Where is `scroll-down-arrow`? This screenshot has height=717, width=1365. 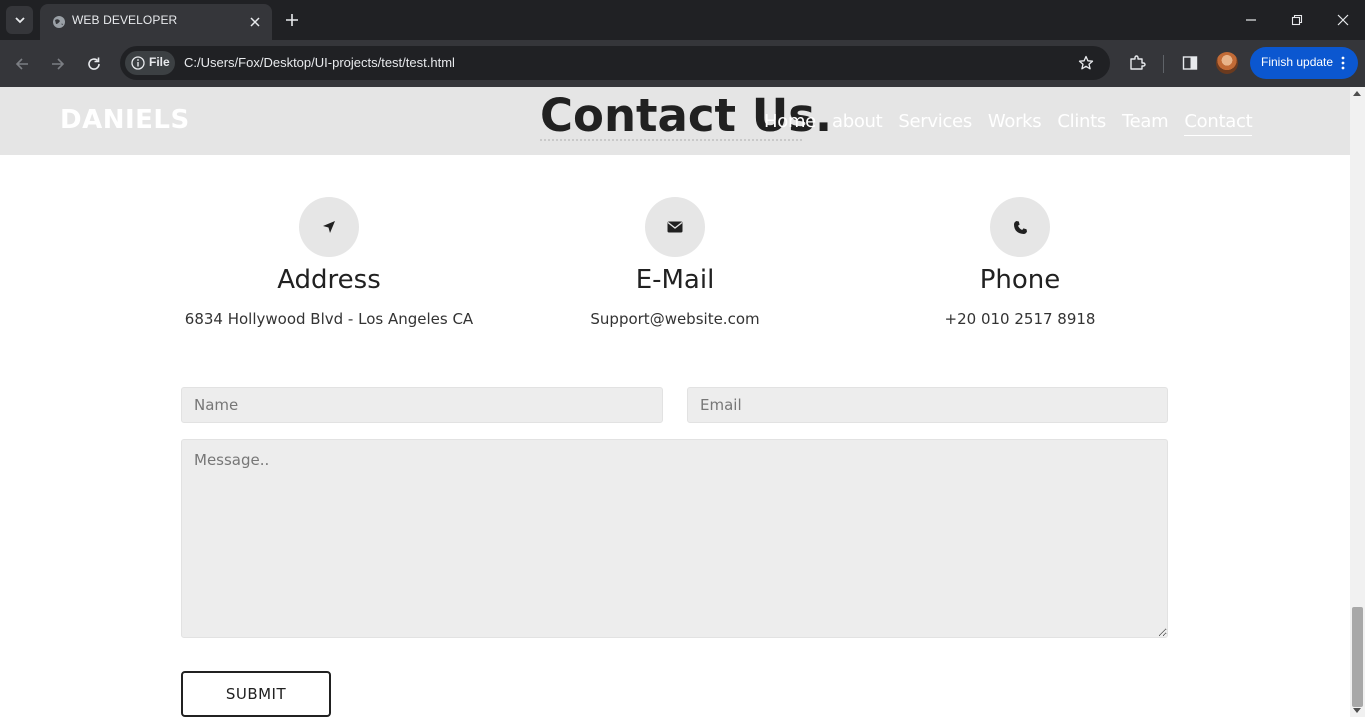 scroll-down-arrow is located at coordinates (1357, 710).